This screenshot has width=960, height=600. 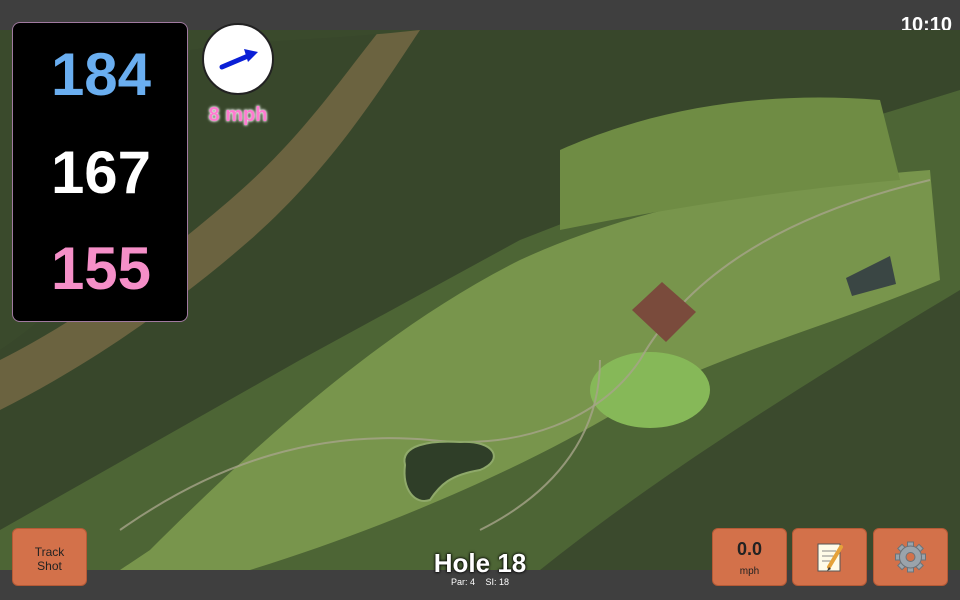 I want to click on distance-panel: 184 167 155, so click(x=100, y=172).